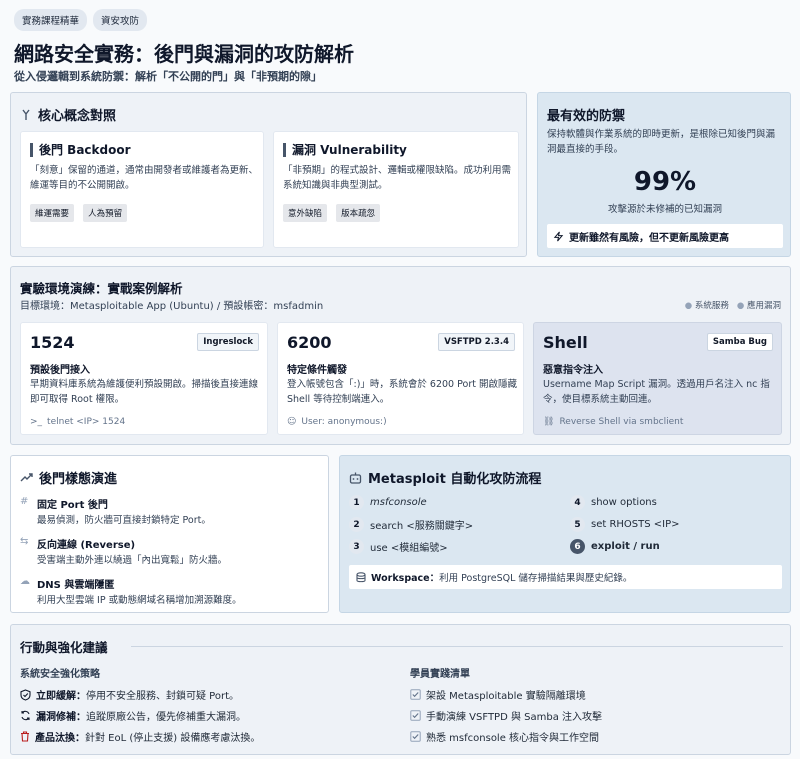 This screenshot has height=759, width=800. Describe the element at coordinates (105, 213) in the screenshot. I see `backdoor-tag: 人為預留` at that location.